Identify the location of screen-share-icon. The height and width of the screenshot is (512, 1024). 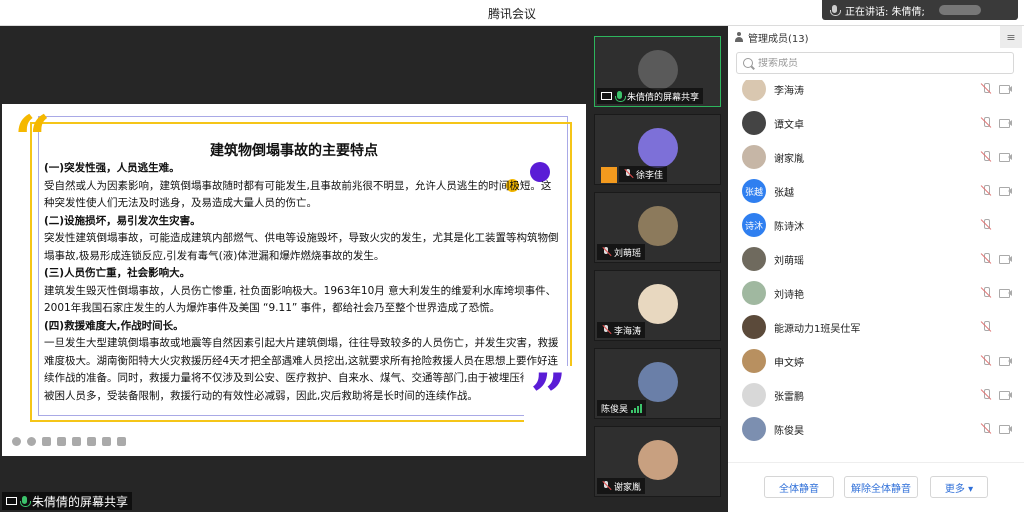
(11, 501).